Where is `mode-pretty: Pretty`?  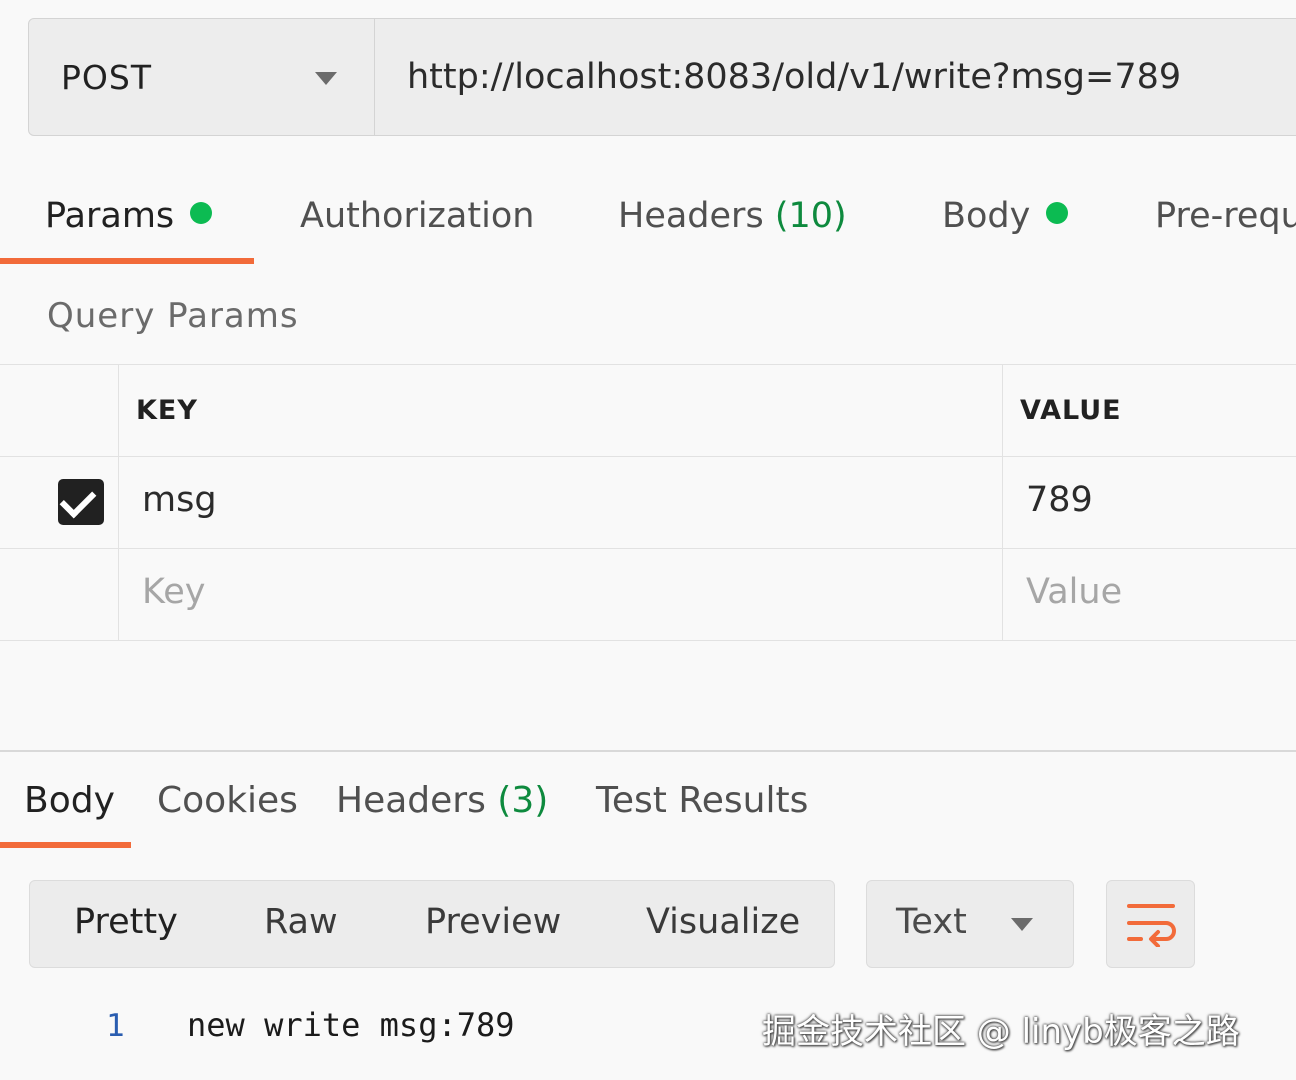
mode-pretty: Pretty is located at coordinates (126, 922).